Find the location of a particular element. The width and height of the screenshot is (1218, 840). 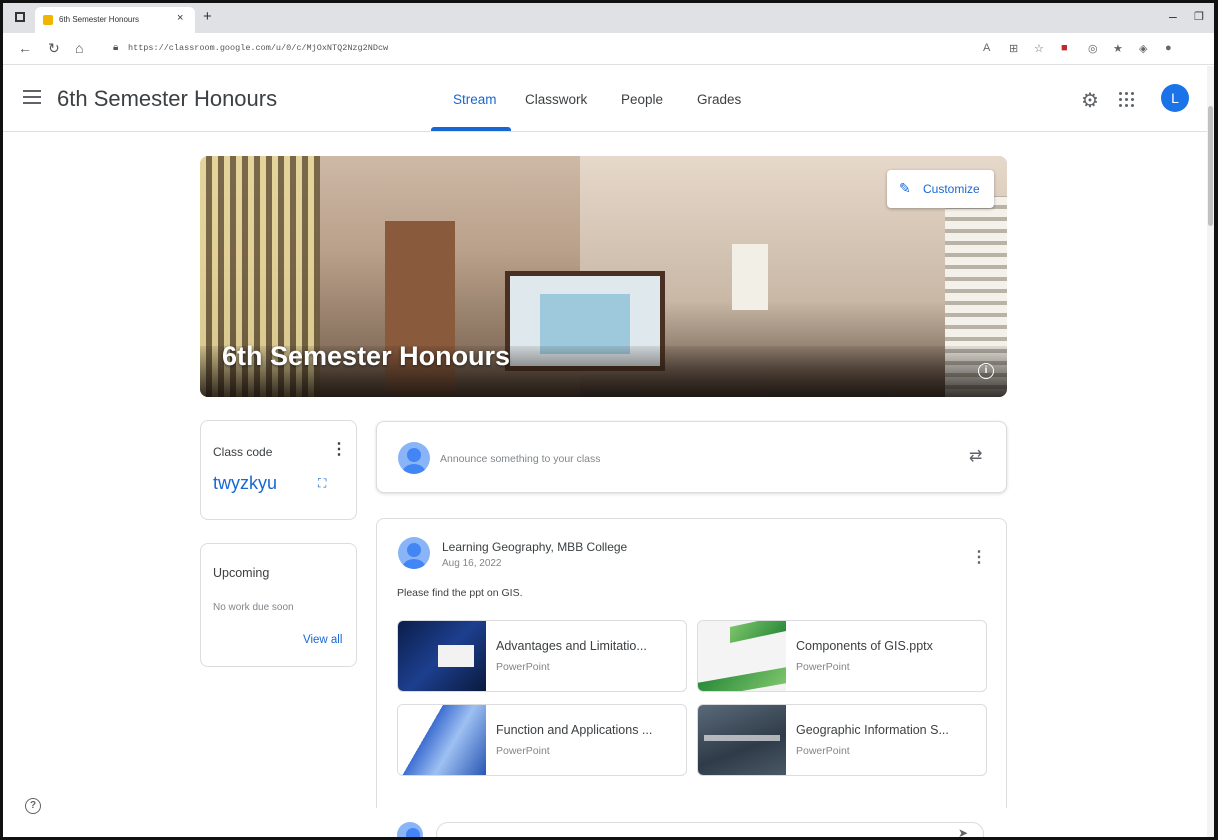

class-details-info-icon: i is located at coordinates (986, 371).